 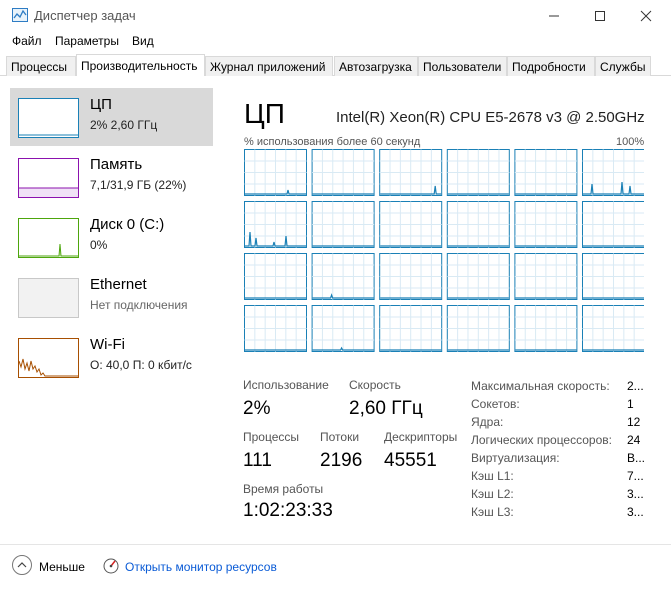 What do you see at coordinates (127, 224) in the screenshot?
I see `sidebar-item-title: Диск 0 (C:)` at bounding box center [127, 224].